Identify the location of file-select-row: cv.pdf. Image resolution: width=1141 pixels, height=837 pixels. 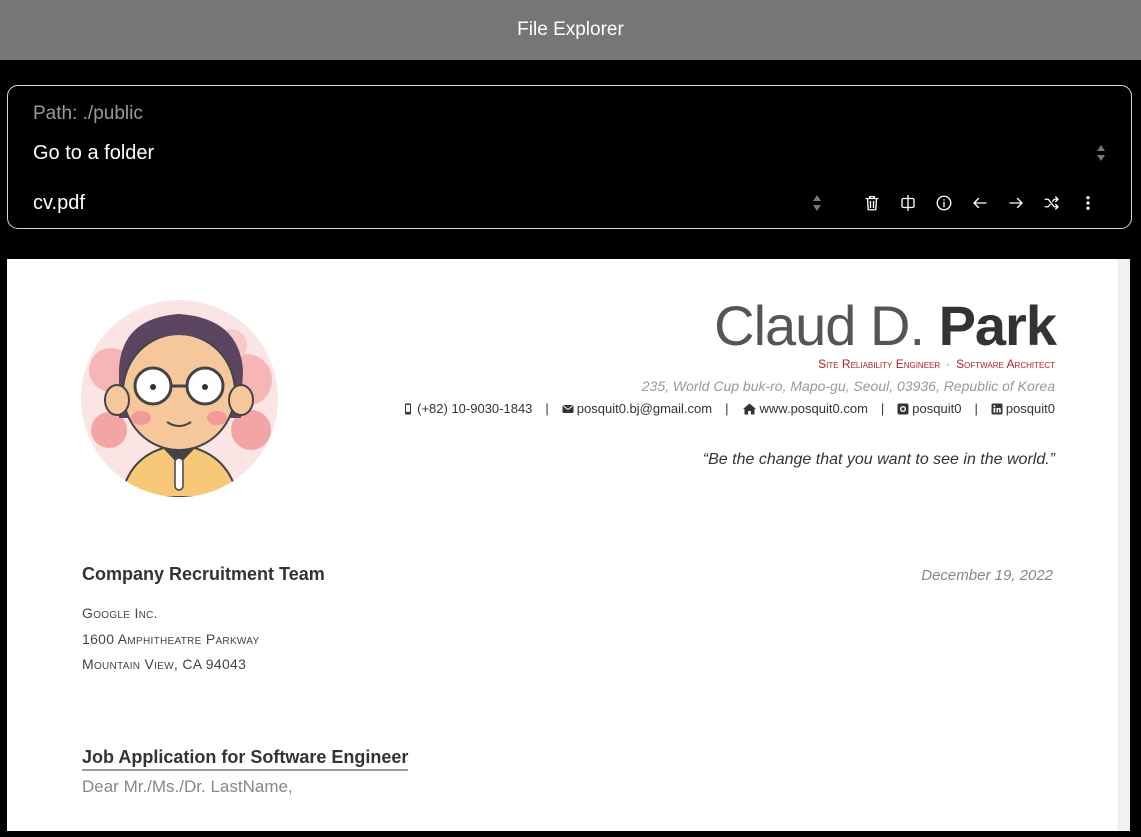
(569, 203).